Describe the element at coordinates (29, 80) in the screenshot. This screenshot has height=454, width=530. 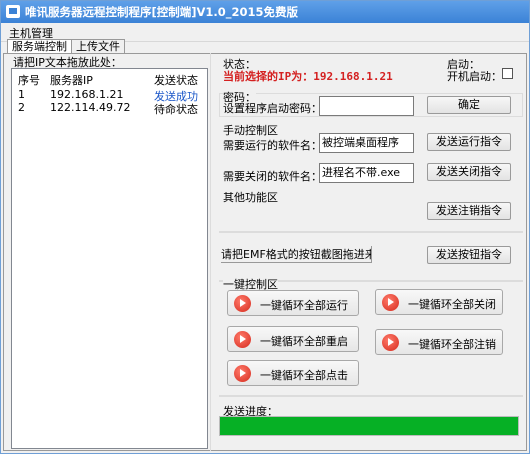
I see `column-header-index: 序号` at that location.